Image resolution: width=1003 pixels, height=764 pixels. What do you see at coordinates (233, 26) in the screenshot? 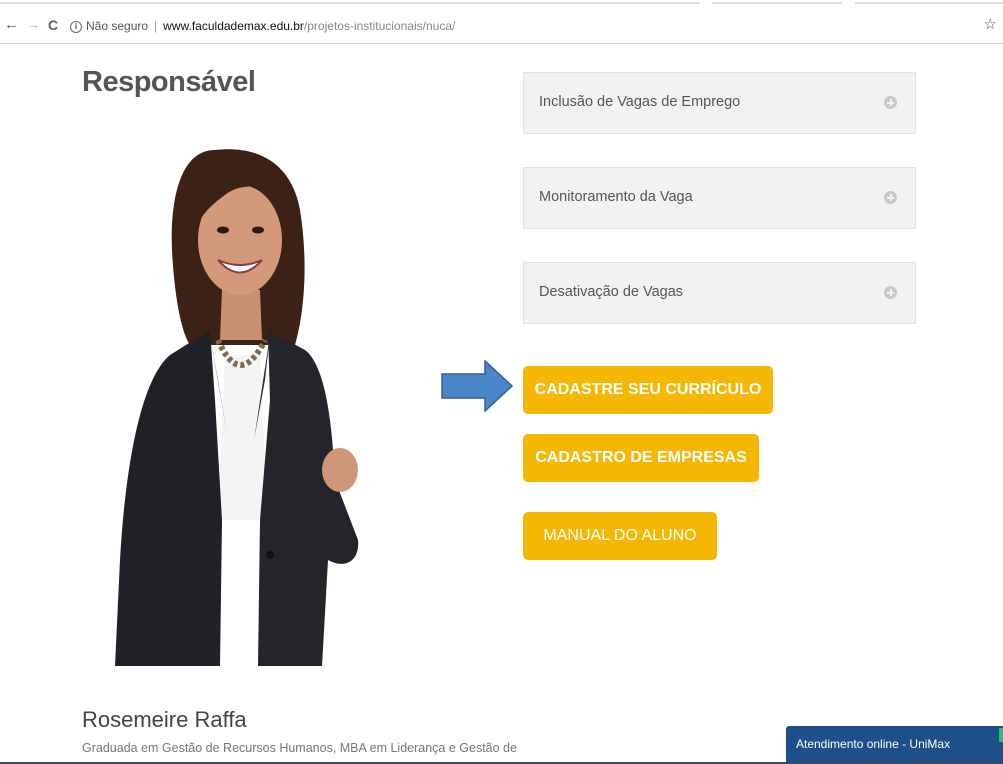
I see `url-host: www.faculdademax.edu.br` at bounding box center [233, 26].